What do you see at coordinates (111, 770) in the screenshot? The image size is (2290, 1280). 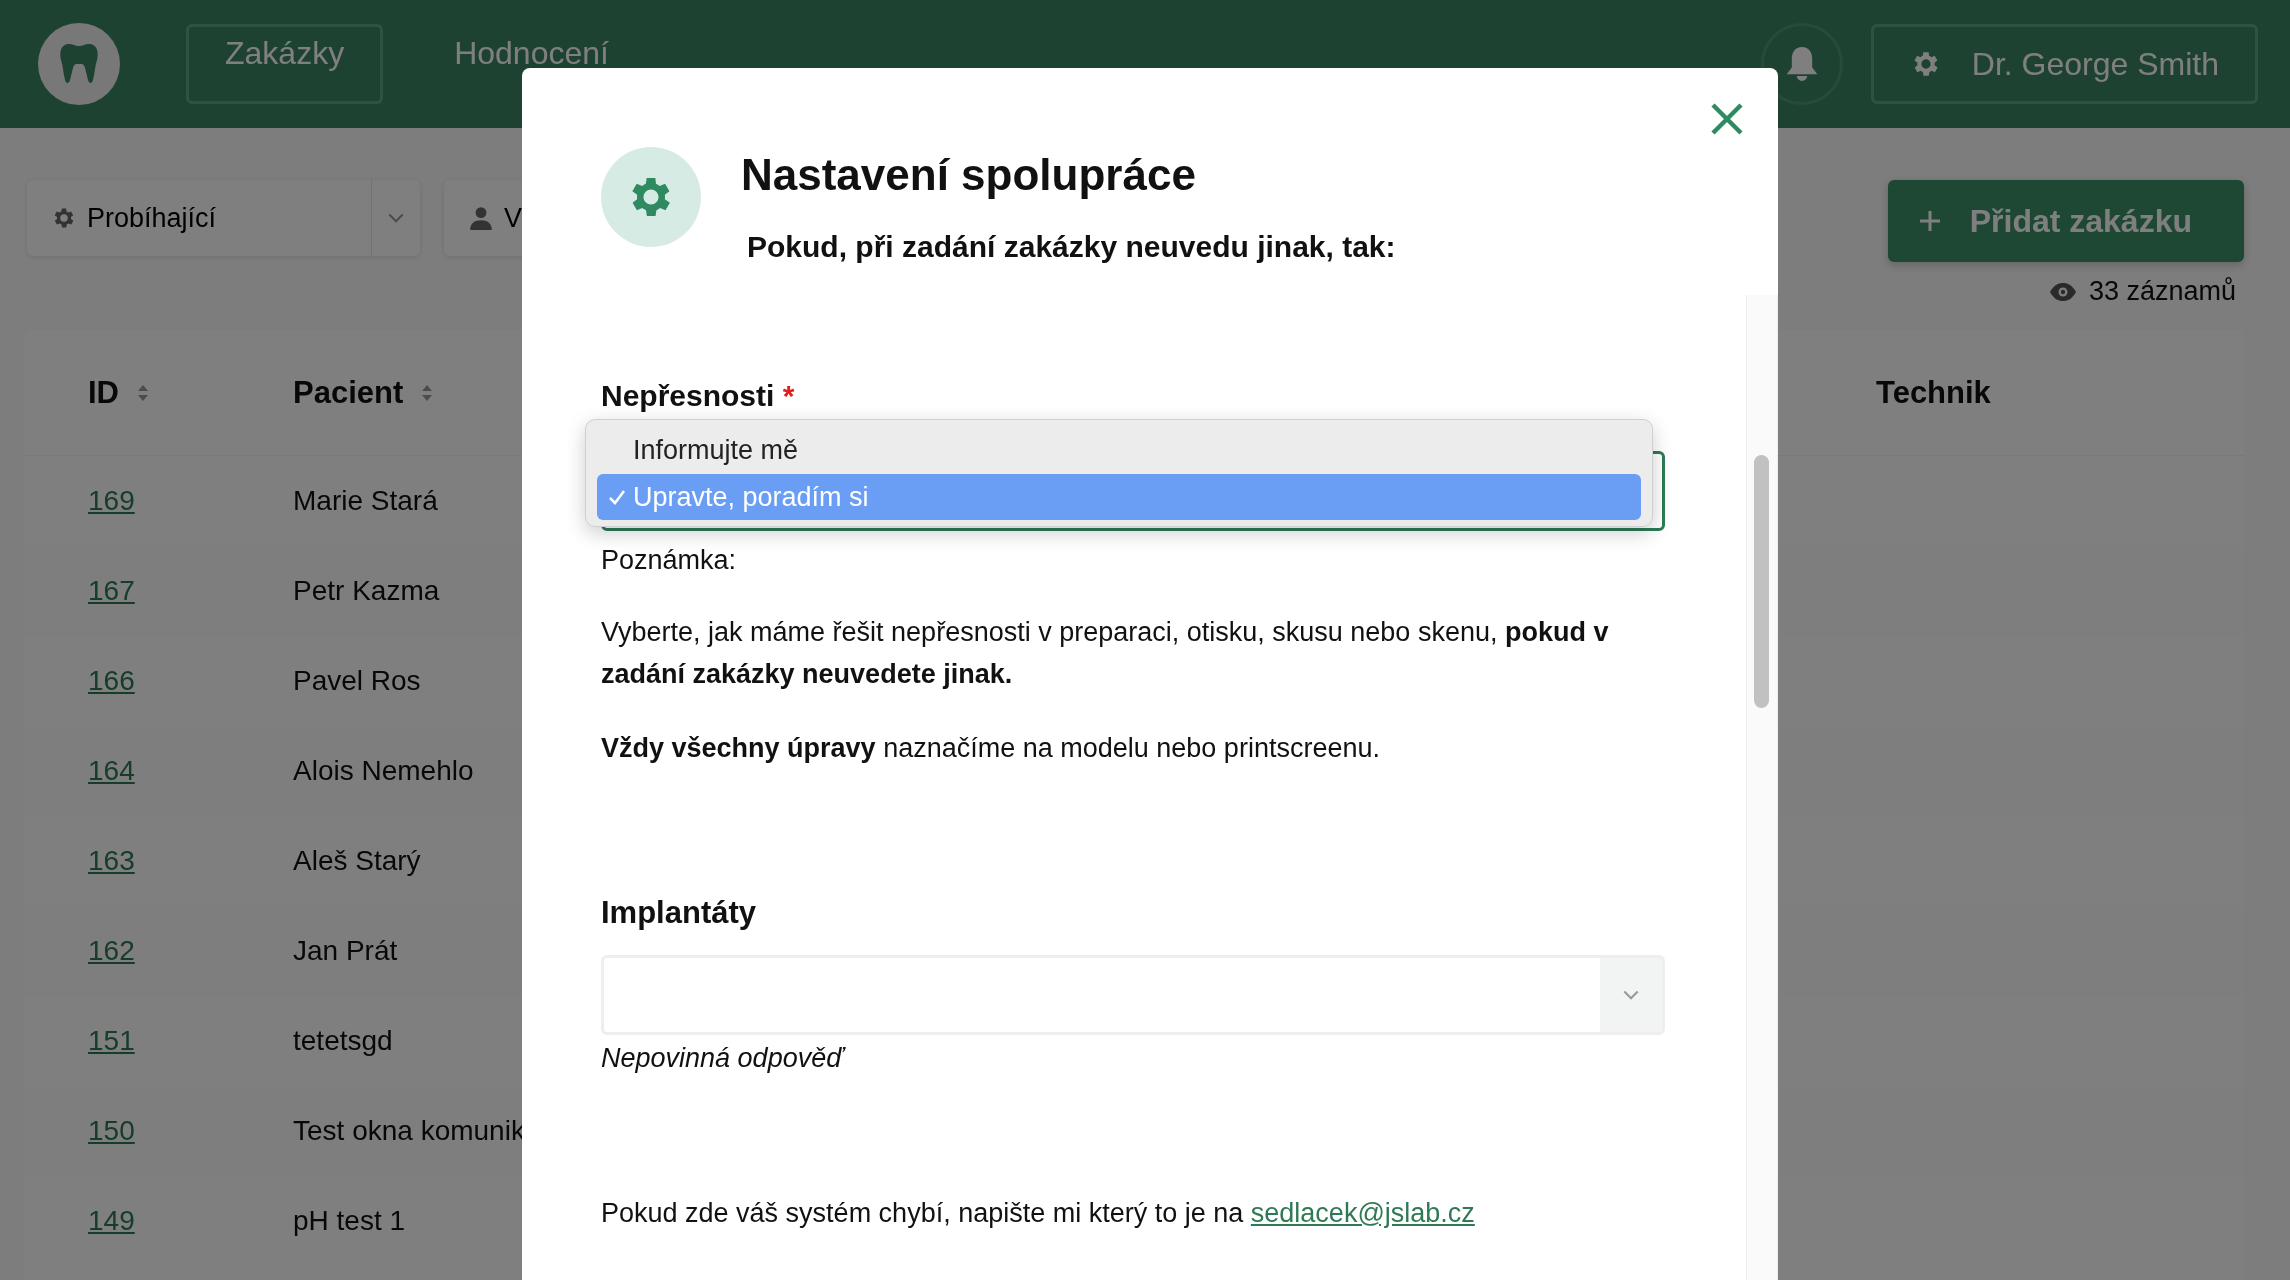 I see `order-link: 164` at bounding box center [111, 770].